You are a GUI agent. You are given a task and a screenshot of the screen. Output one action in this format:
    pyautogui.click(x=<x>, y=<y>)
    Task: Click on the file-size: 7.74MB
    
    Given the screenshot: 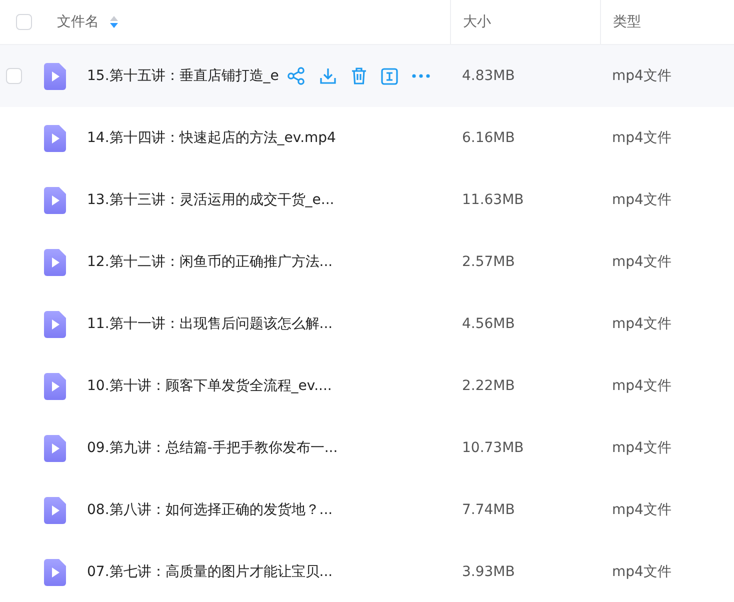 What is the action you would take?
    pyautogui.click(x=488, y=510)
    